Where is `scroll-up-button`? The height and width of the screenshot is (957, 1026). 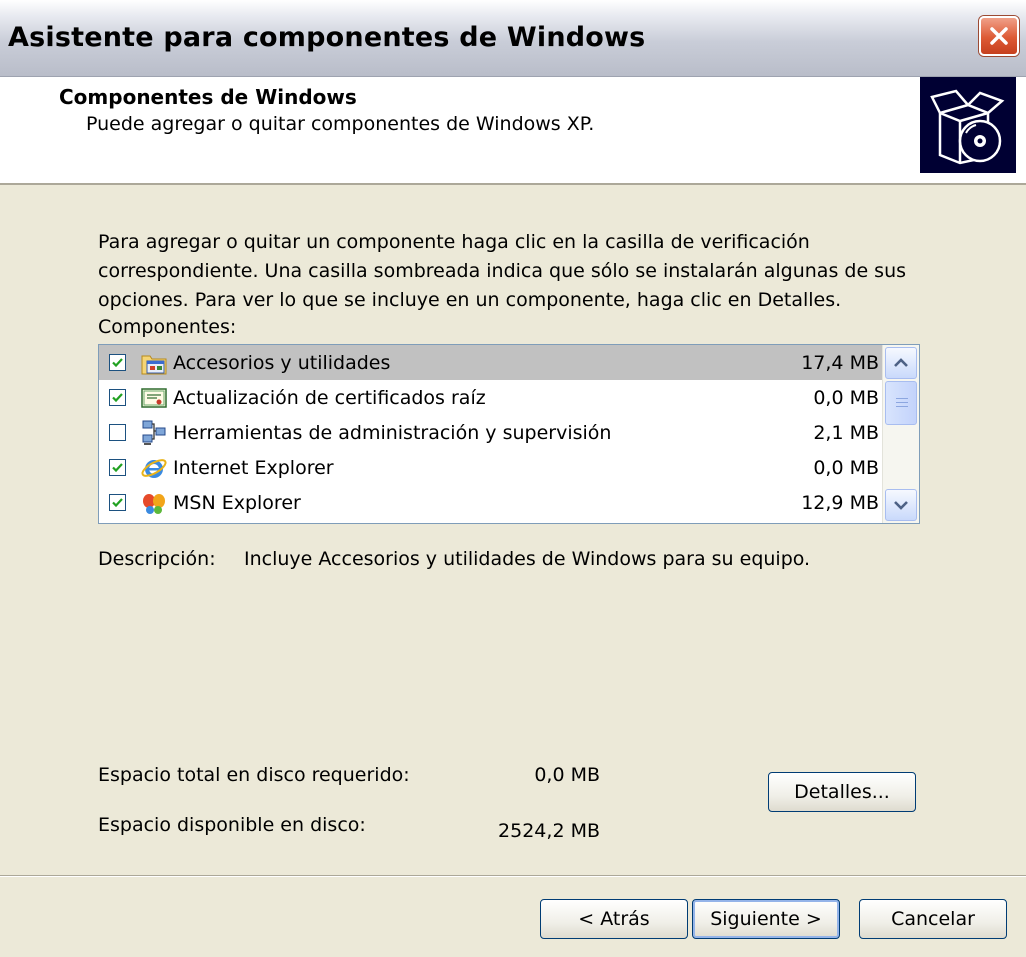 scroll-up-button is located at coordinates (901, 363).